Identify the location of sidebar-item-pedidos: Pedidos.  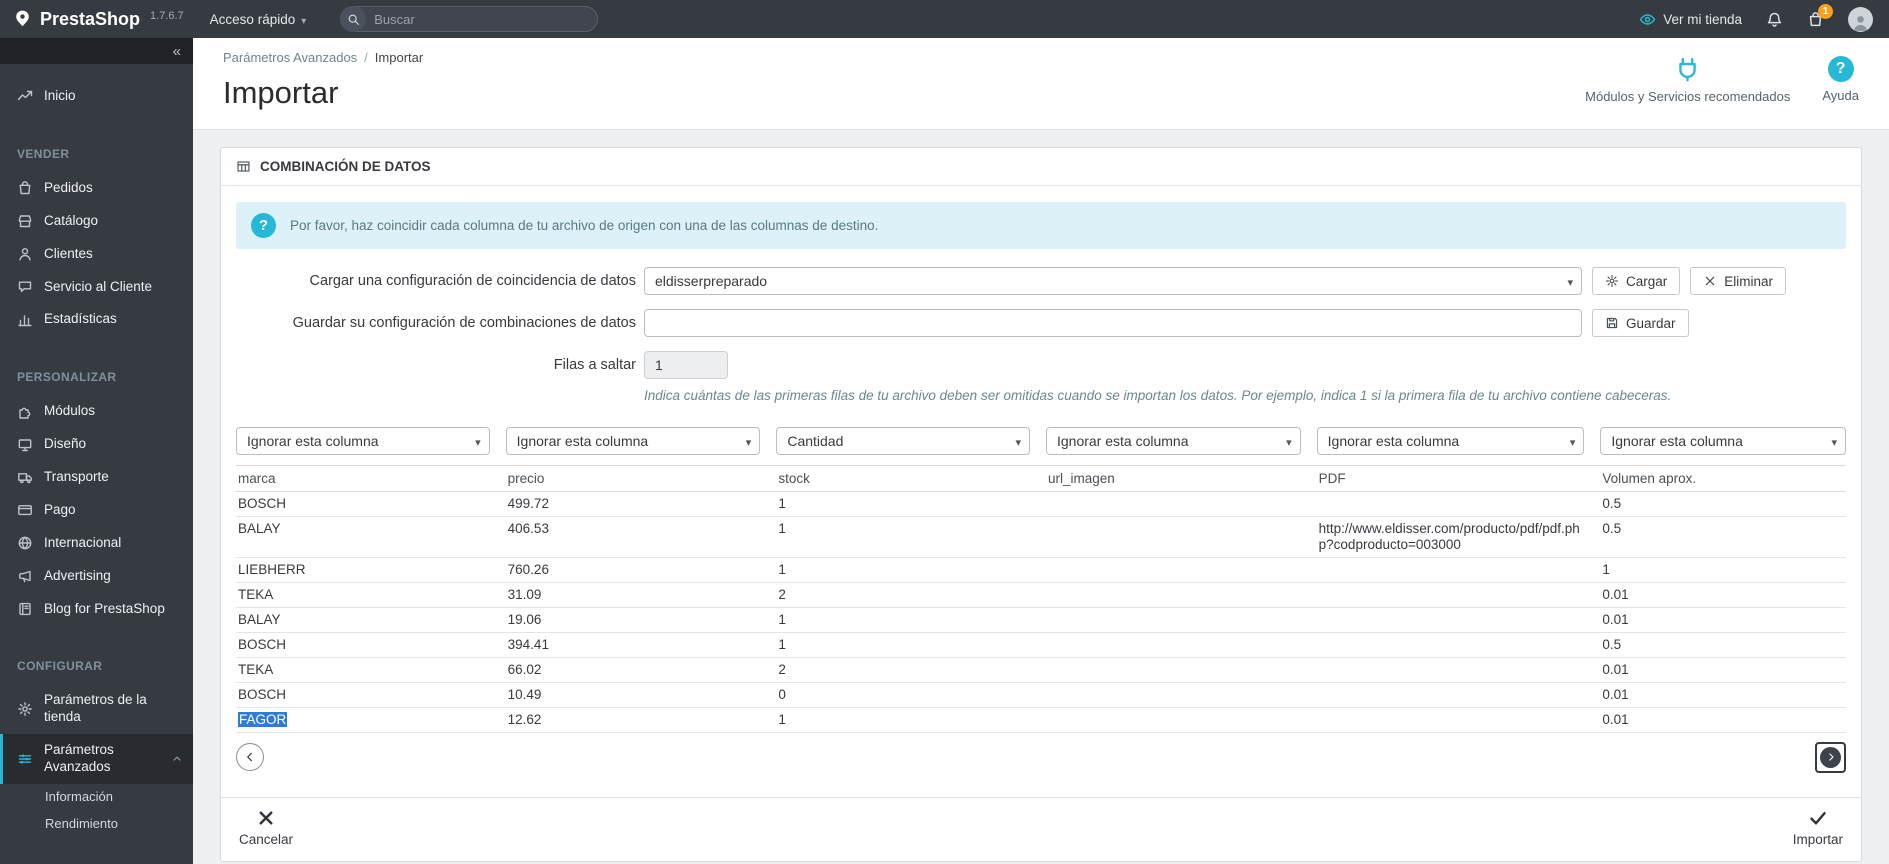
(96, 188).